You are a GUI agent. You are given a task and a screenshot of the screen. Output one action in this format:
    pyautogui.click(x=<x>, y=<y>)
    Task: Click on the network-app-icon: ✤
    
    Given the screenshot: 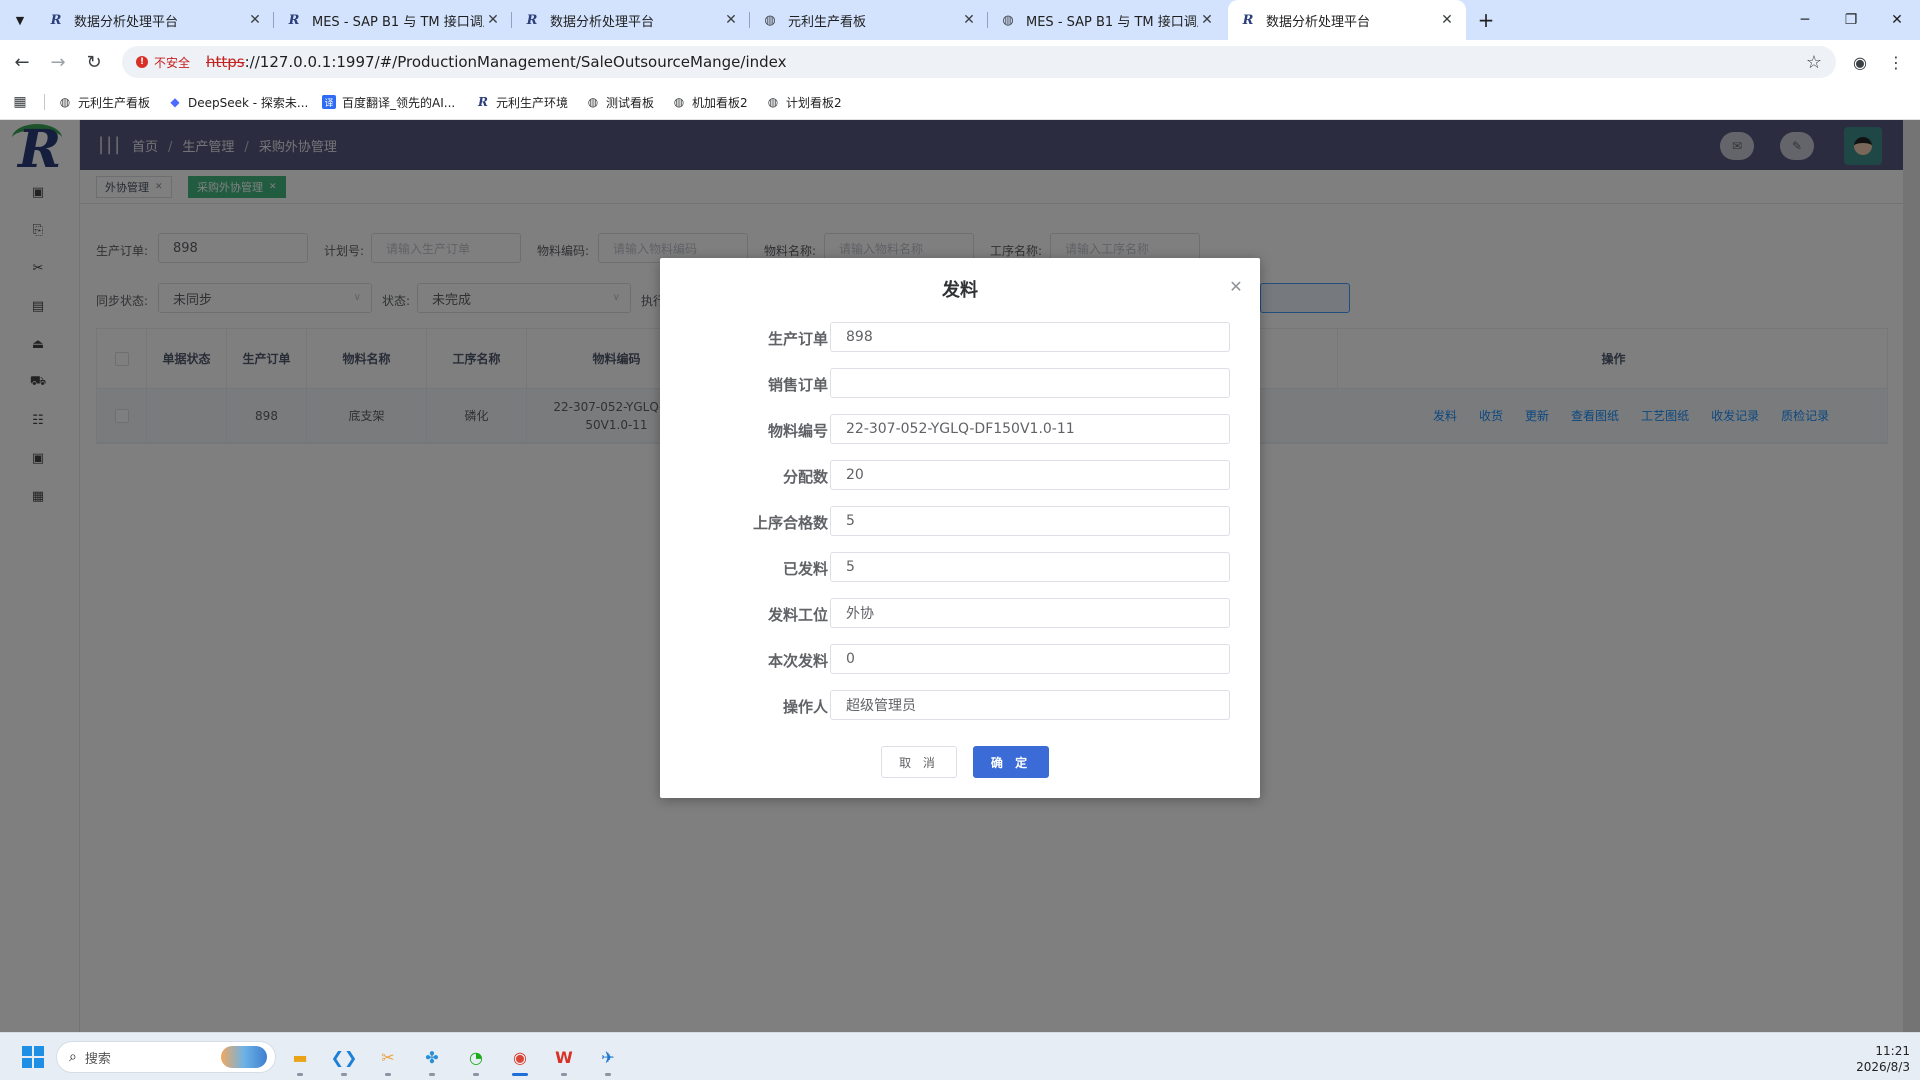 What is the action you would take?
    pyautogui.click(x=432, y=1058)
    